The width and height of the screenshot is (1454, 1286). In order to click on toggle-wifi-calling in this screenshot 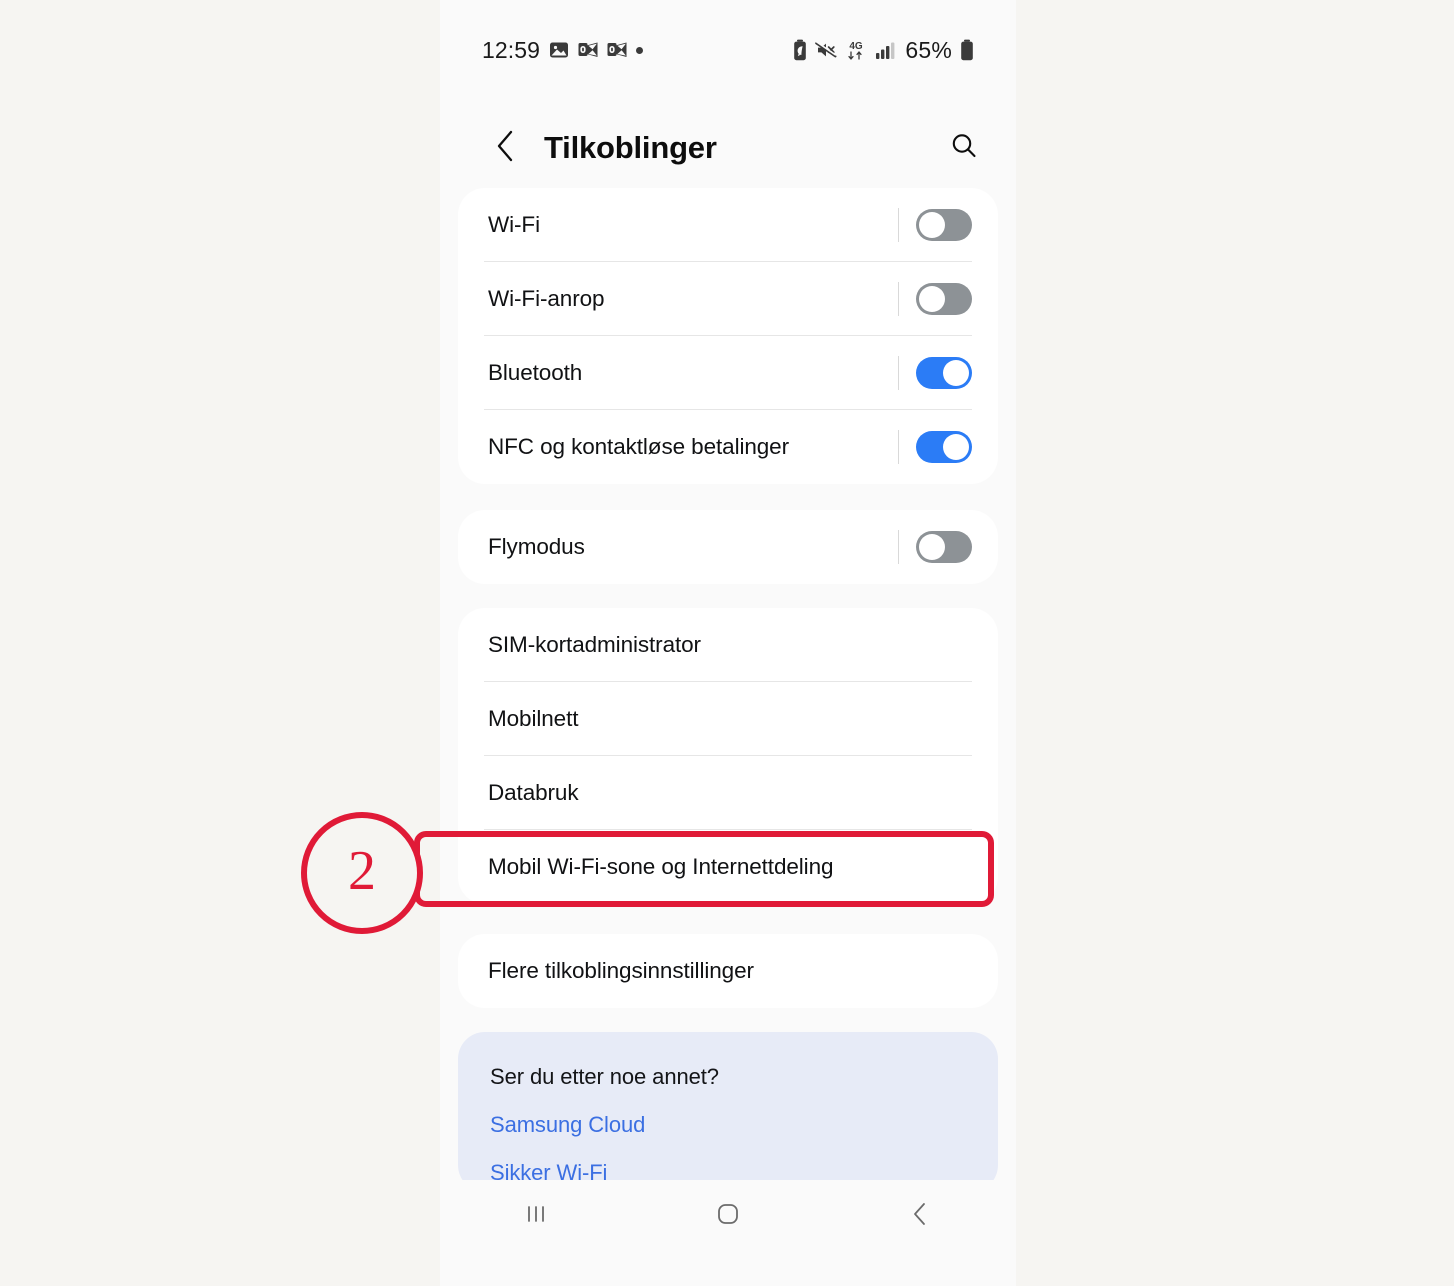, I will do `click(944, 299)`.